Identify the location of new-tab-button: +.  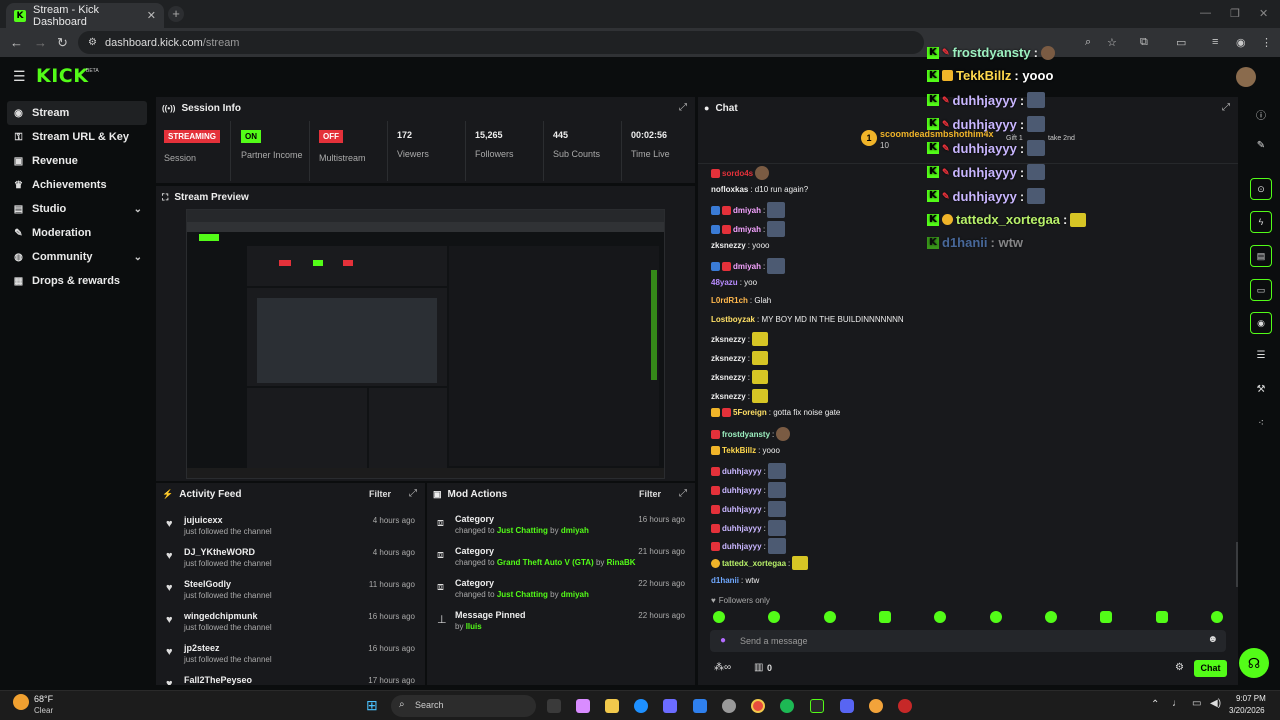
(176, 14).